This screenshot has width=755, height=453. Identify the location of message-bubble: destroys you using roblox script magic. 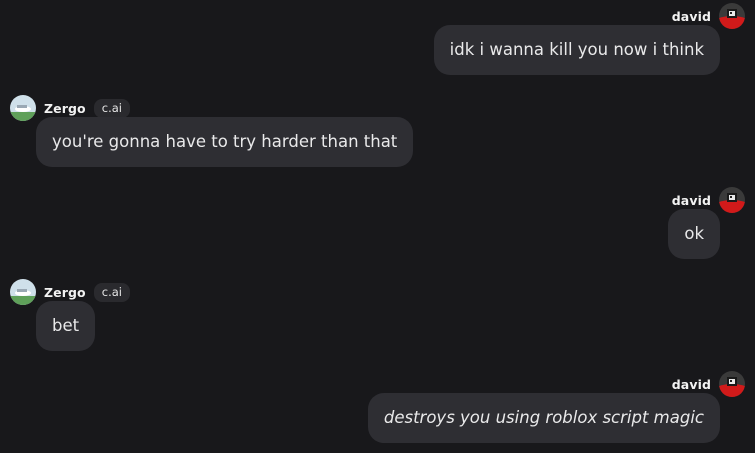
(543, 418).